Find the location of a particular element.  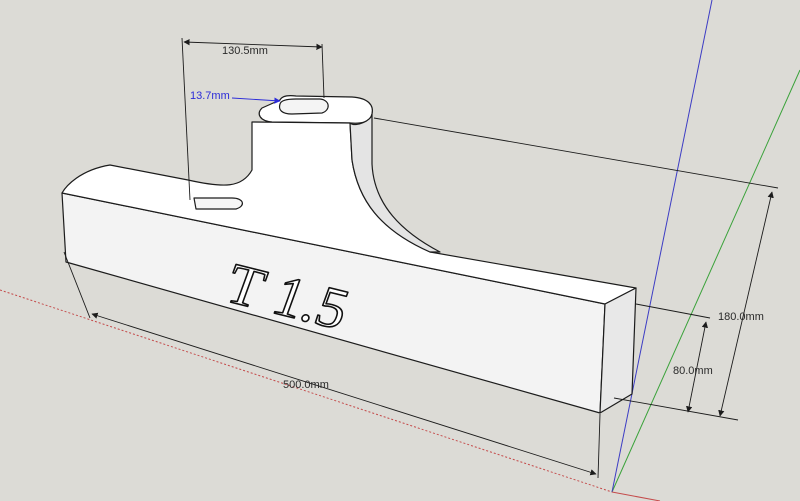

red-axis-ext is located at coordinates (636, 496).